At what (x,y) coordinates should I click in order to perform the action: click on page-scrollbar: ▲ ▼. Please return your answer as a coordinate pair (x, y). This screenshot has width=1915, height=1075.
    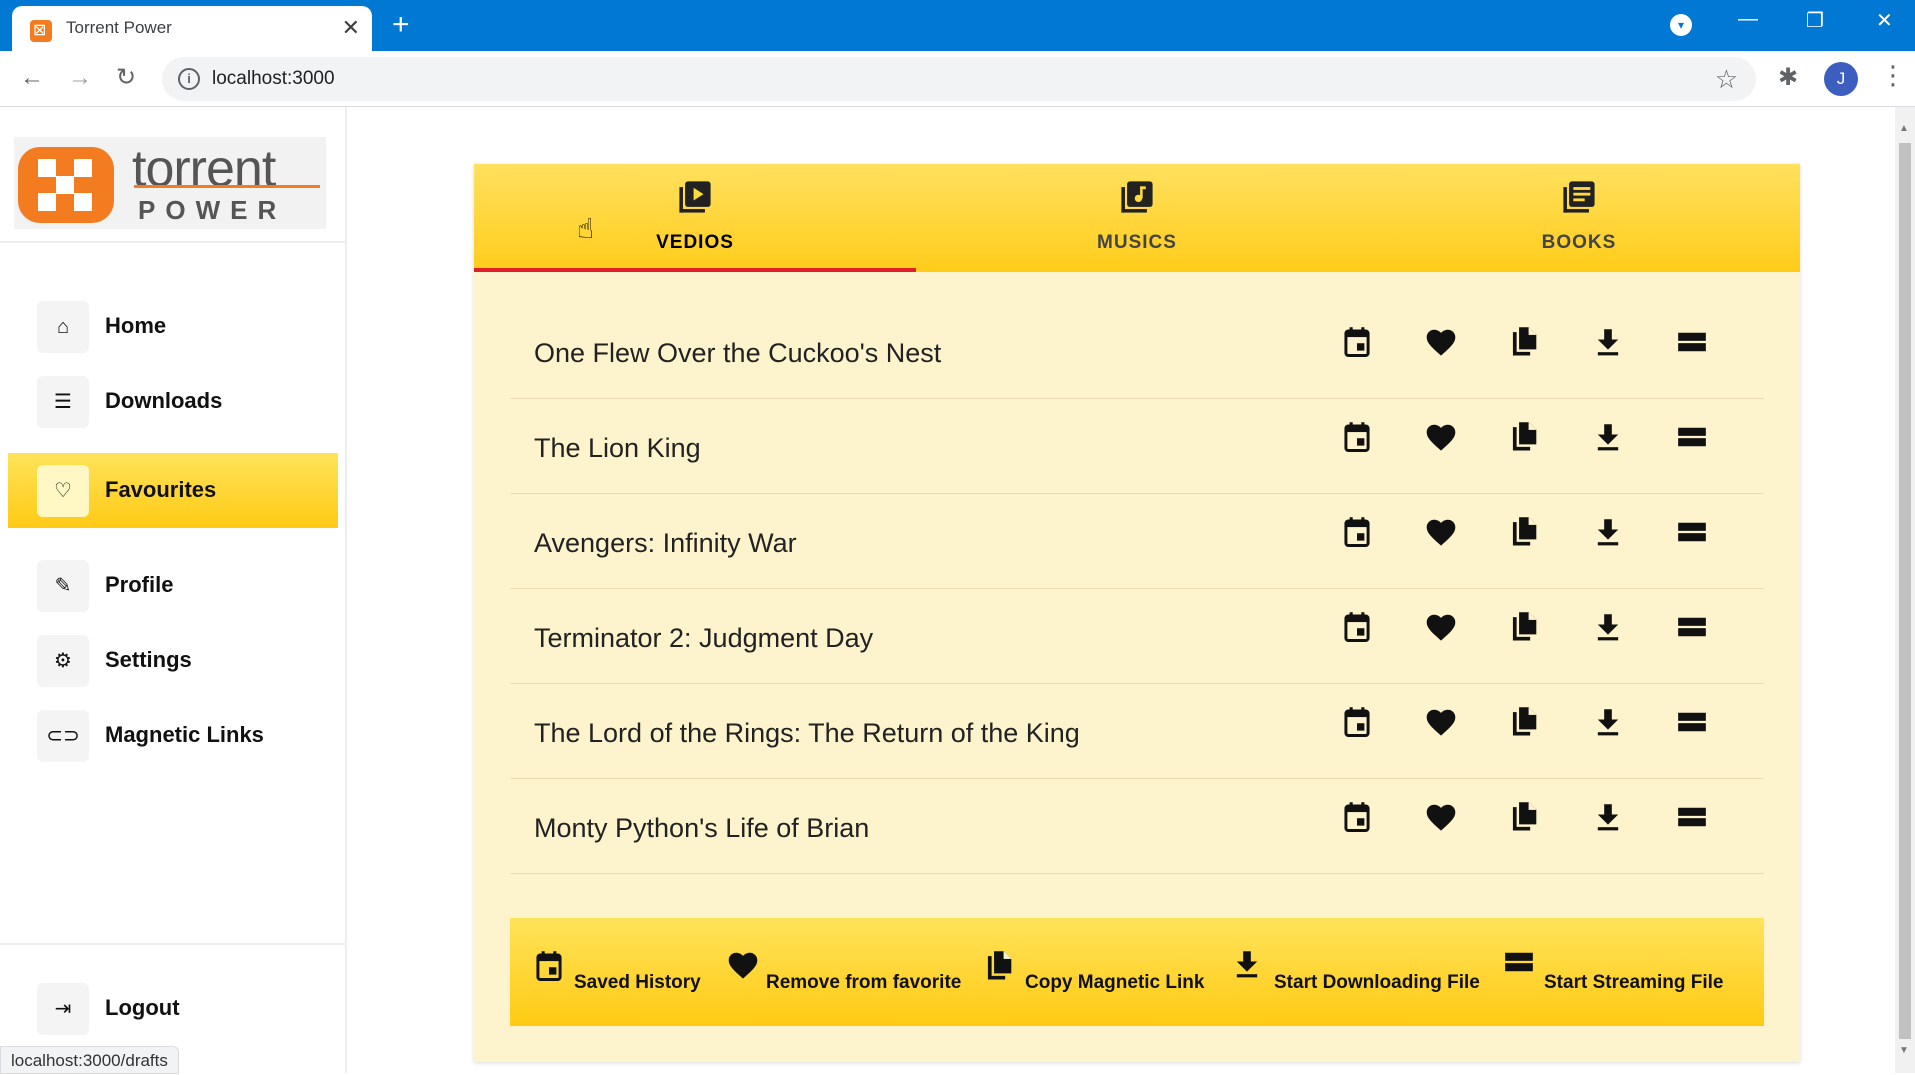
    Looking at the image, I should click on (1905, 590).